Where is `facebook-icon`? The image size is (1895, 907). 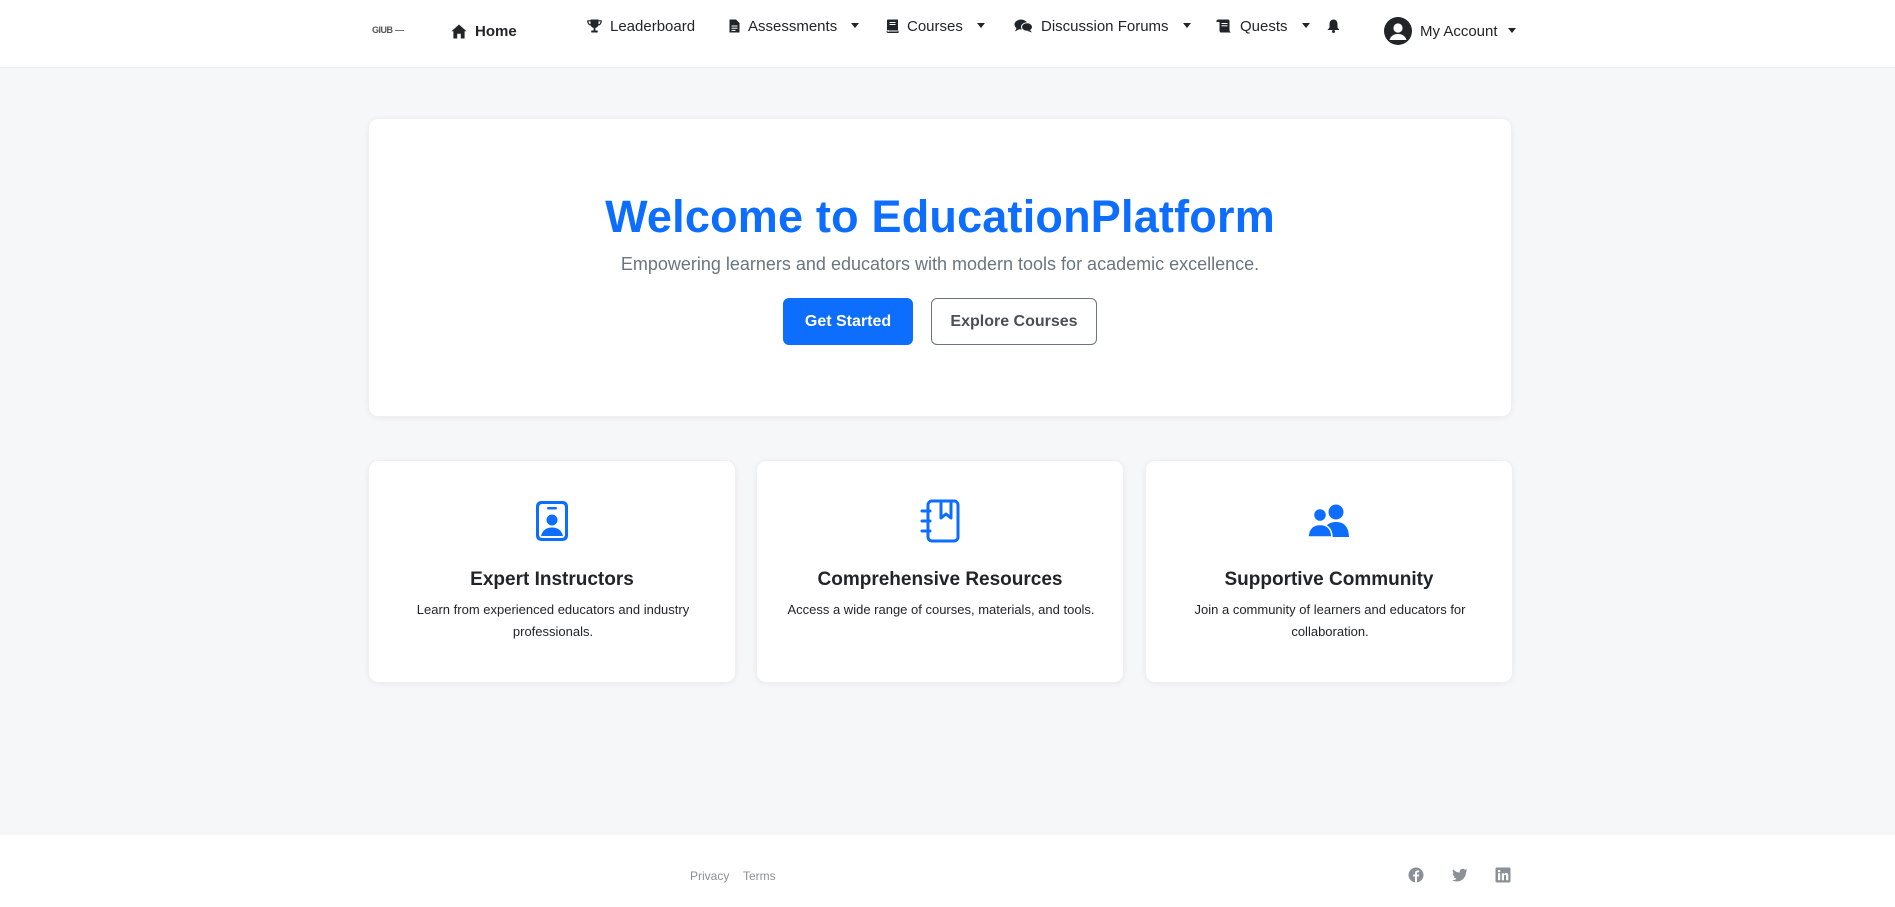 facebook-icon is located at coordinates (1416, 875).